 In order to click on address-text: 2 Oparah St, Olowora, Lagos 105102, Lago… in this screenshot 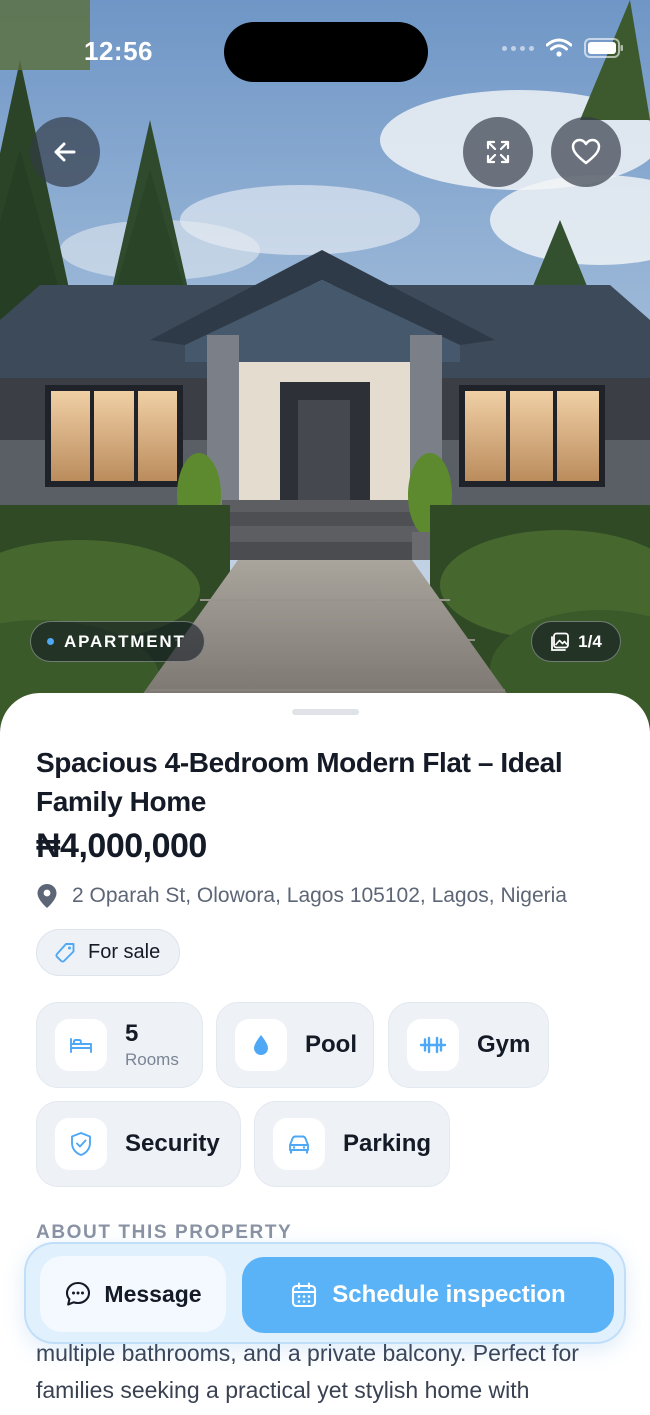, I will do `click(319, 895)`.